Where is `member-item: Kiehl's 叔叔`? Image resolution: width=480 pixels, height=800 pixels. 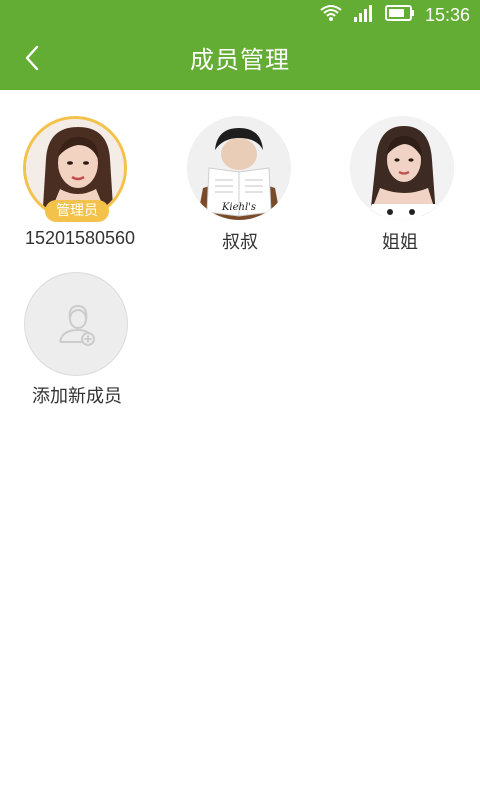
member-item: Kiehl's 叔叔 is located at coordinates (240, 175).